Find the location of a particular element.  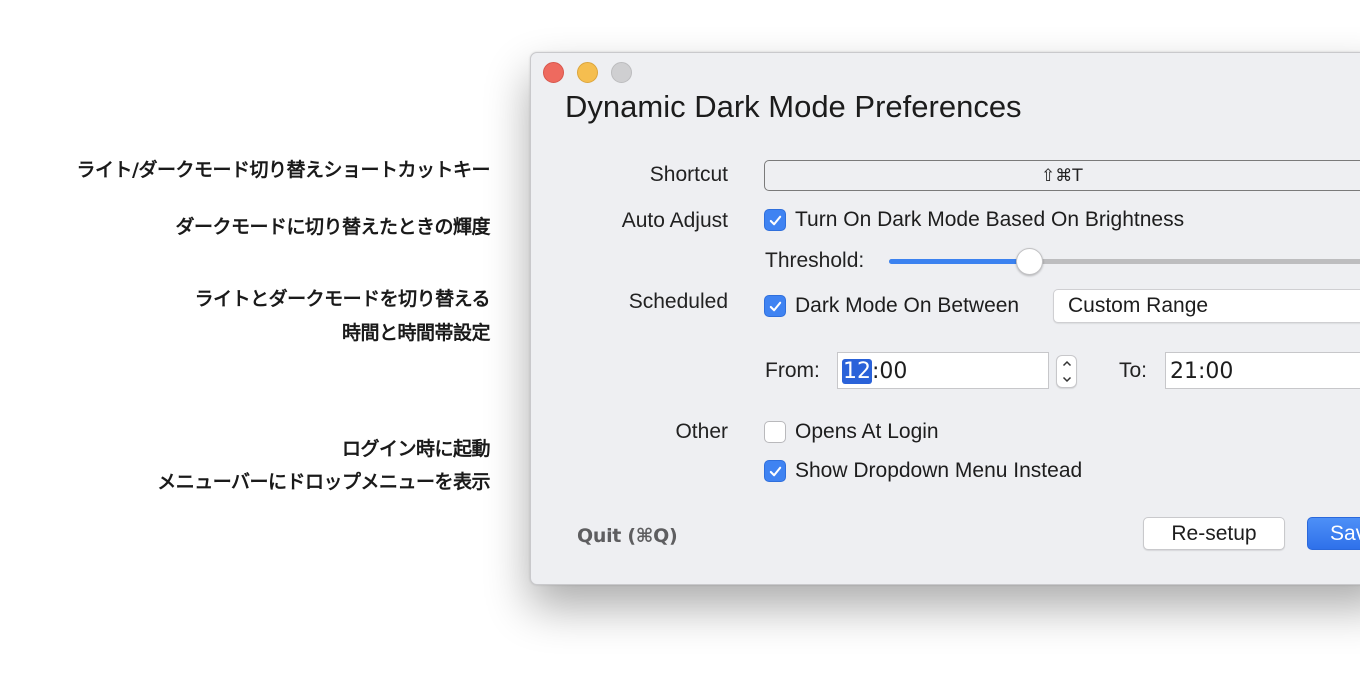

dropdown-menu-label: Show Dropdown Menu Instead is located at coordinates (939, 470).